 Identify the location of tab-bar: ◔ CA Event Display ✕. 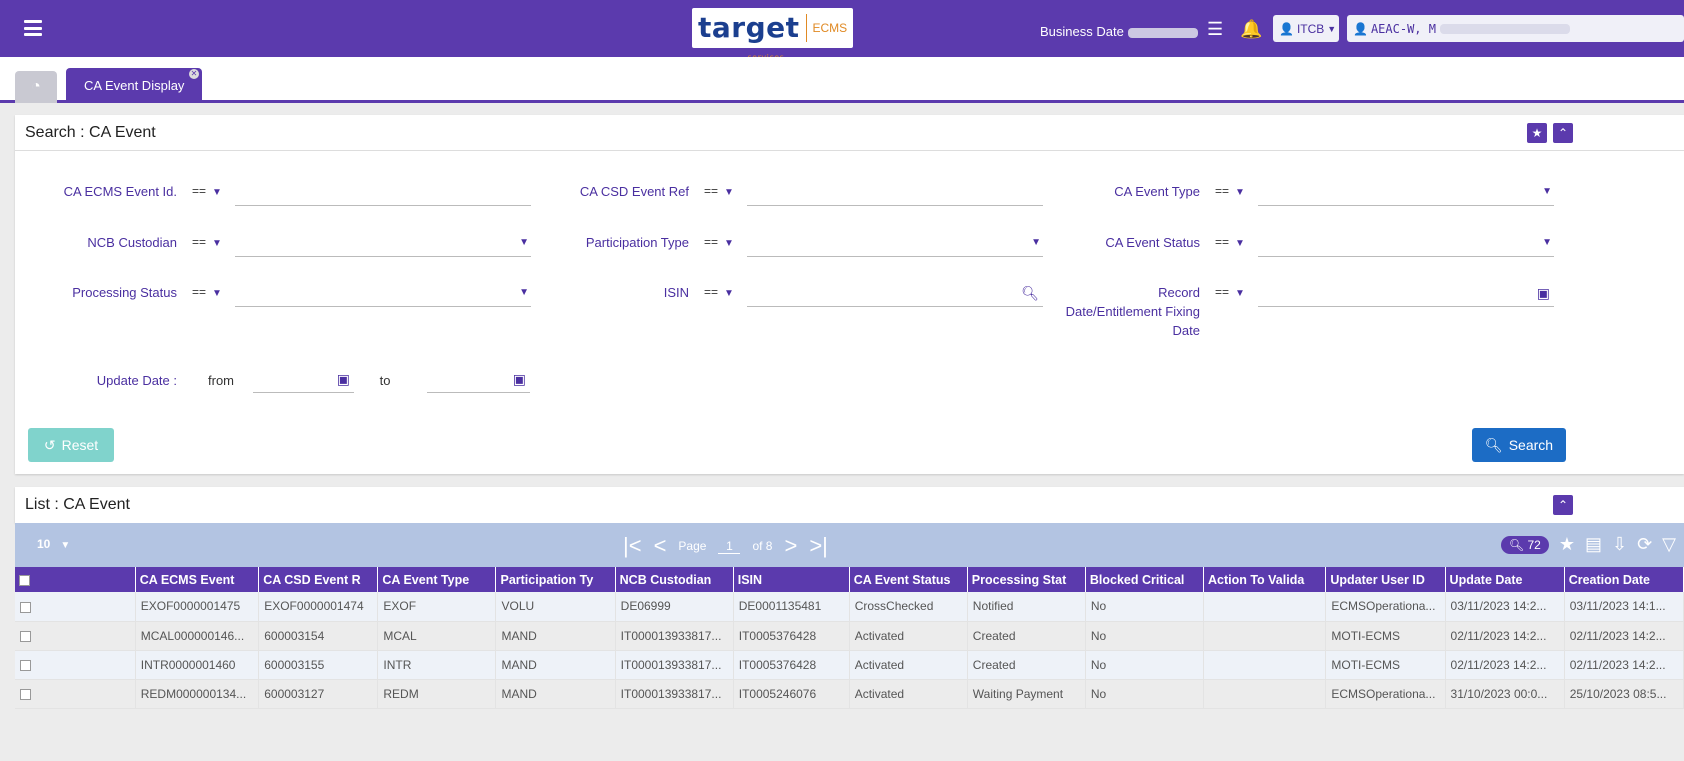
(842, 80).